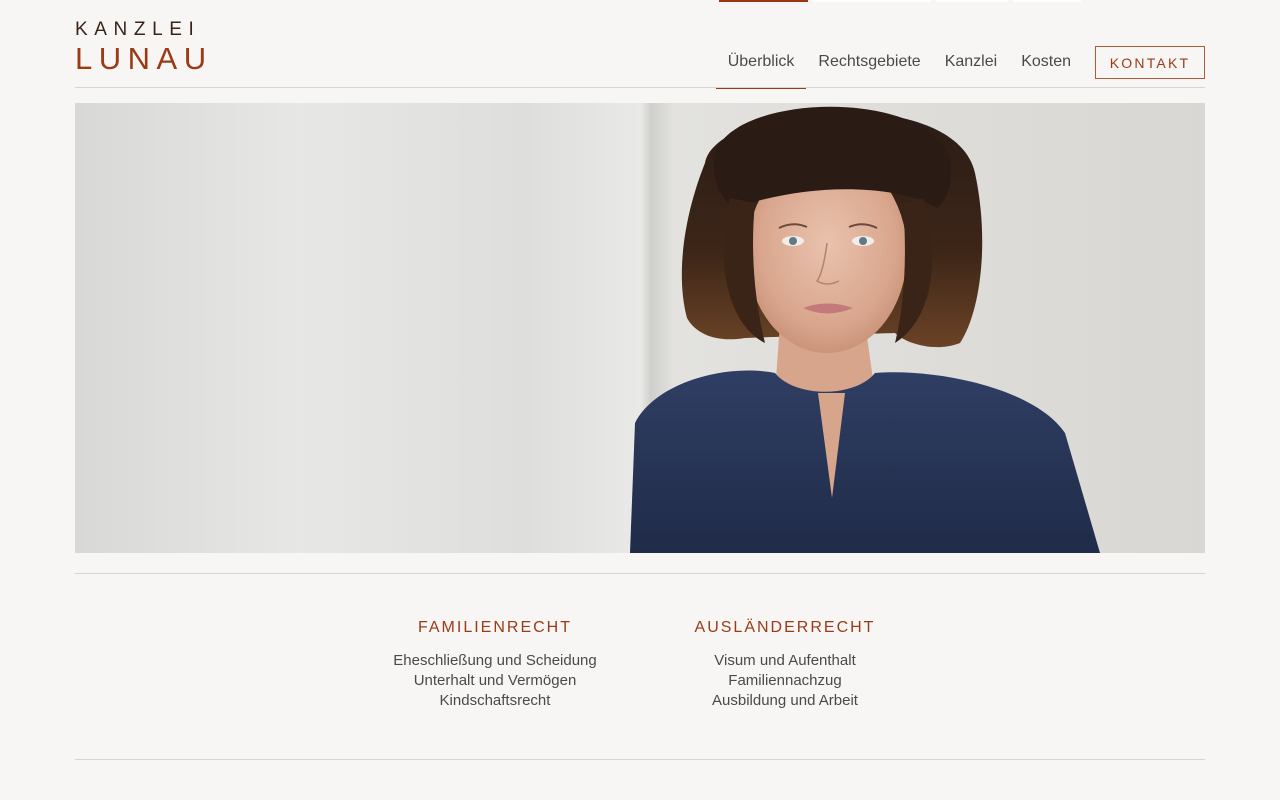 The width and height of the screenshot is (1280, 800). Describe the element at coordinates (1150, 62) in the screenshot. I see `contact-button: KONTAKT` at that location.